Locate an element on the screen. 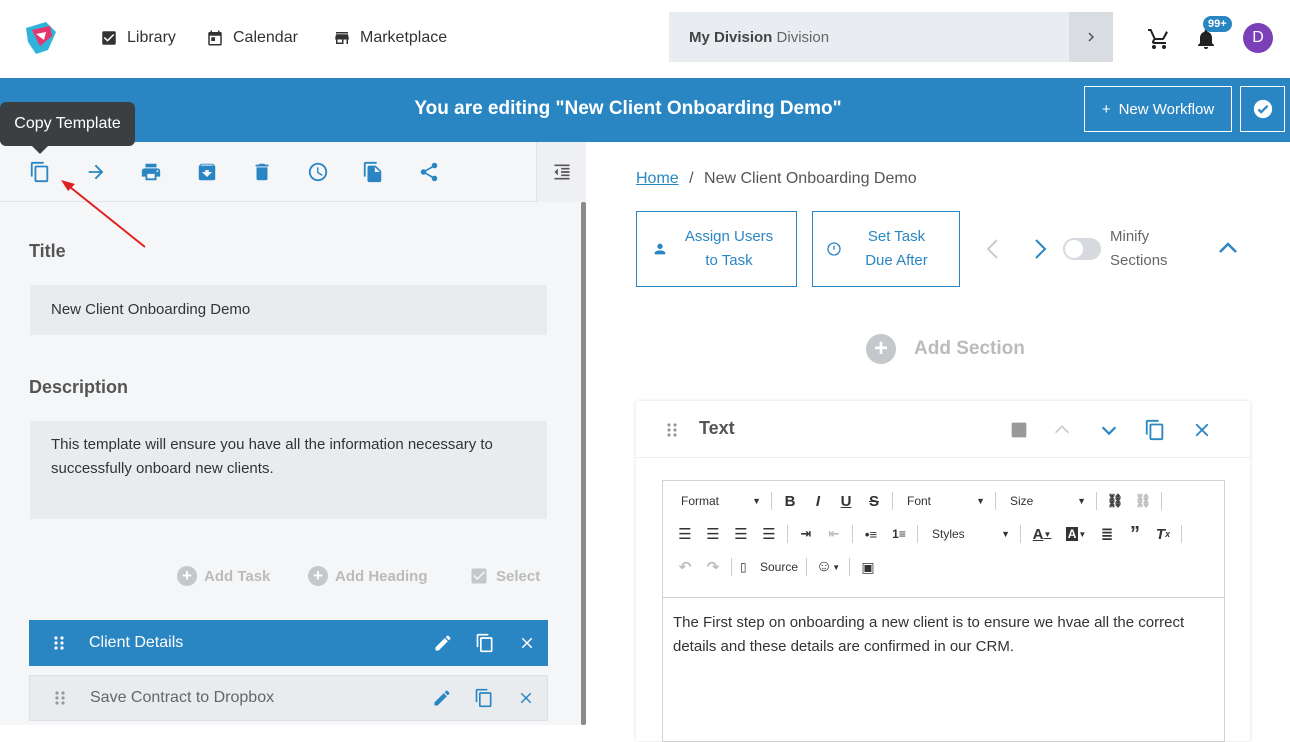  styles-label: Styles is located at coordinates (948, 534).